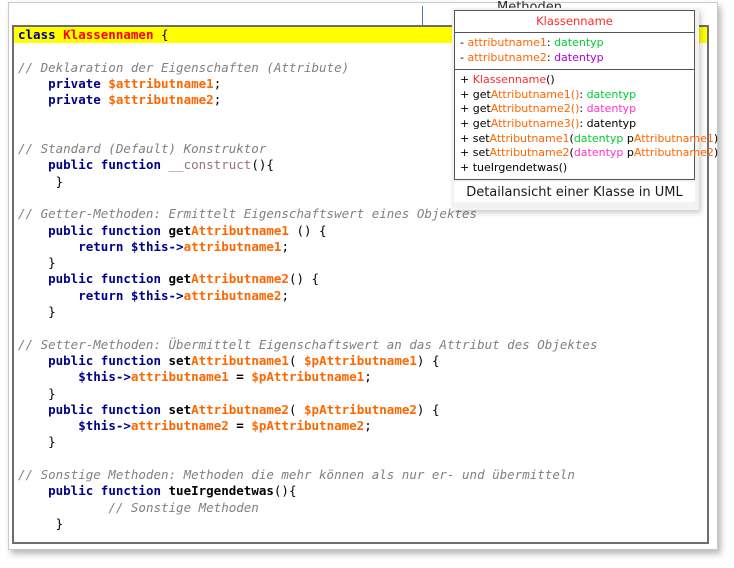 This screenshot has width=734, height=568. Describe the element at coordinates (360, 491) in the screenshot. I see `code-line: public function tueIrgendetwas(){` at that location.